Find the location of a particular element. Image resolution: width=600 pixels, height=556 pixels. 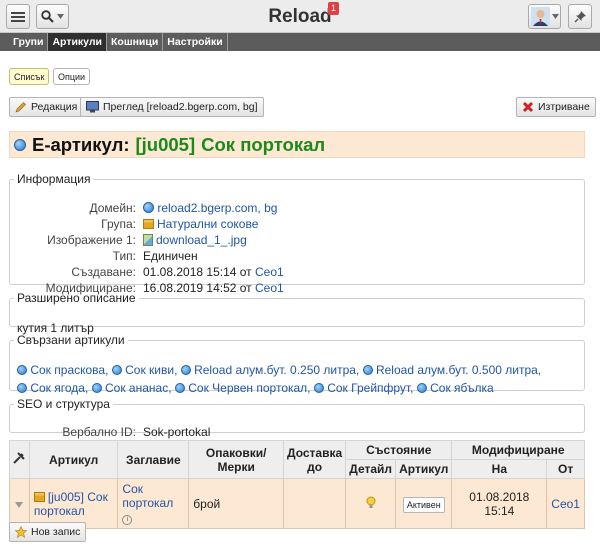

row-detail-cell is located at coordinates (371, 503).